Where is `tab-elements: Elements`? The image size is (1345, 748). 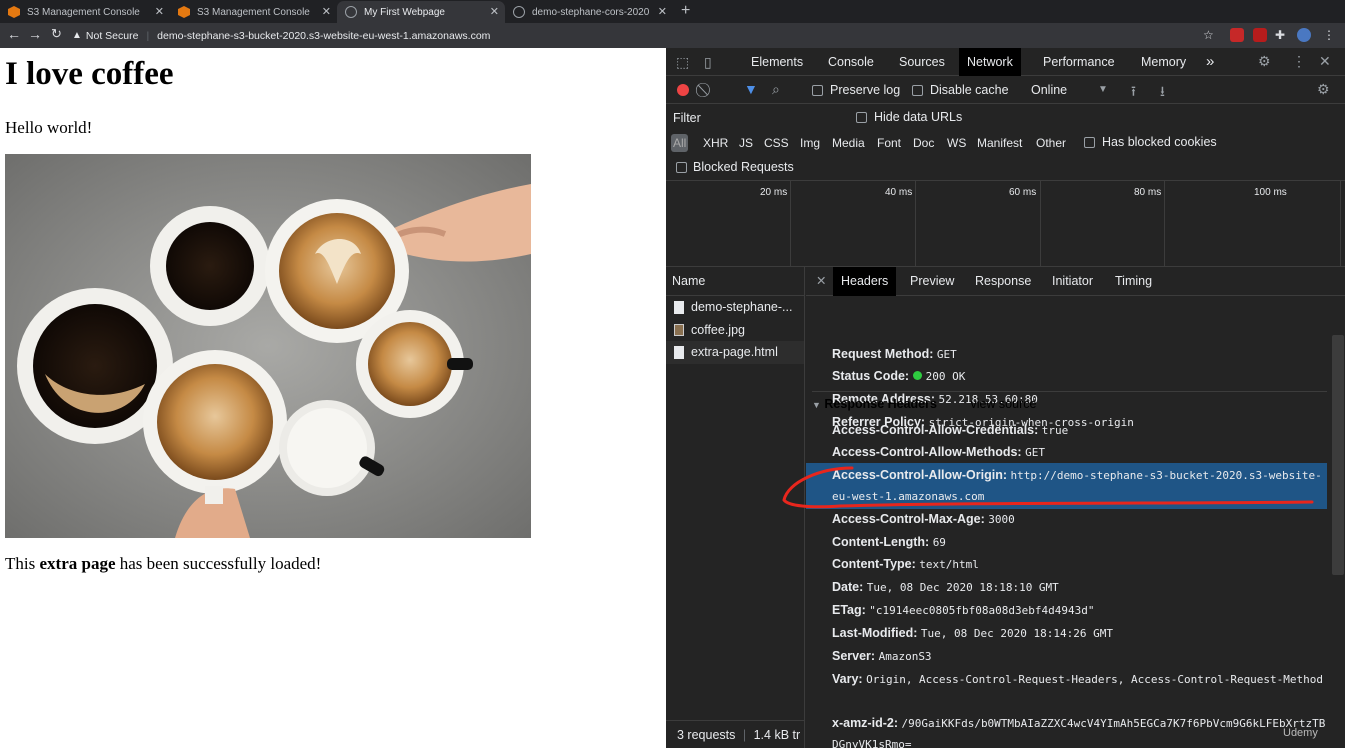 tab-elements: Elements is located at coordinates (777, 62).